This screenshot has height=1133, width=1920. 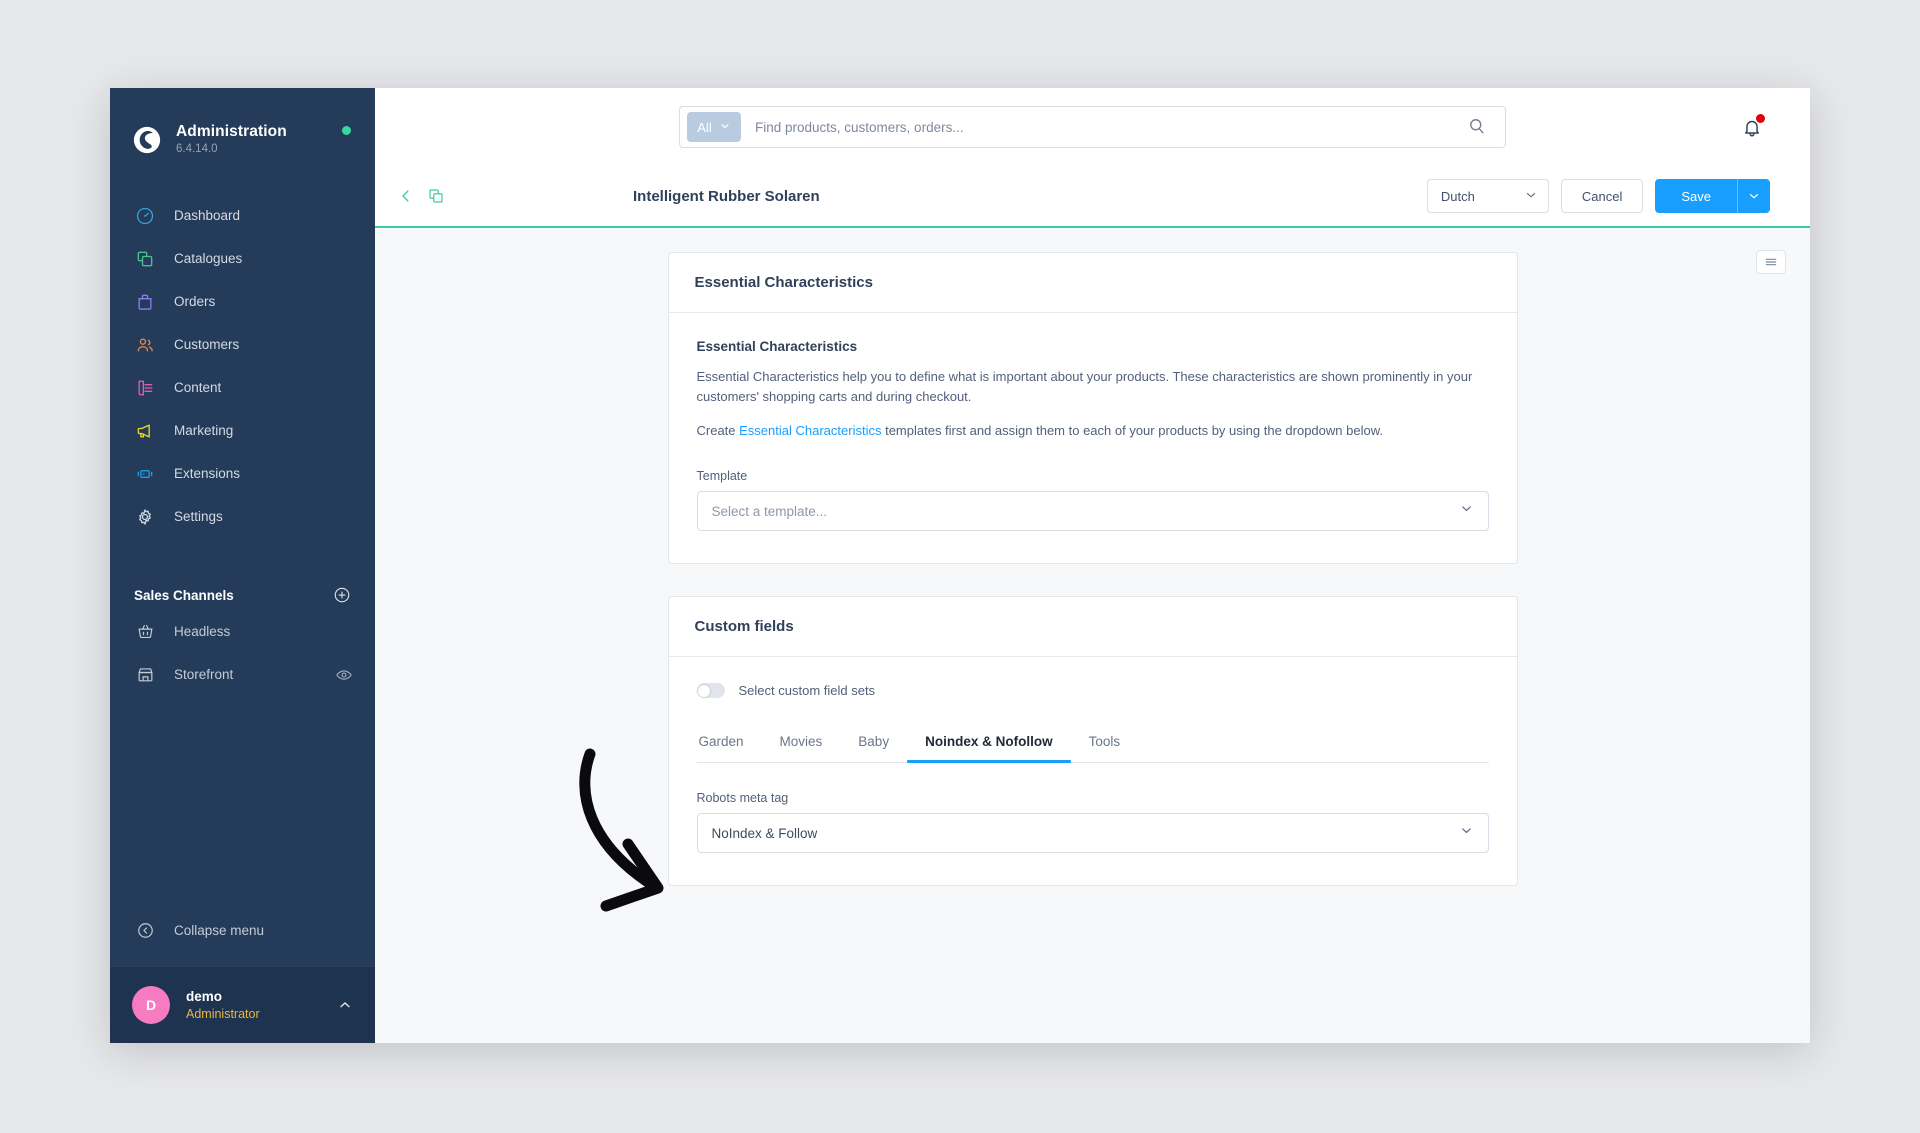 I want to click on sidebar-item-headless: Headless, so click(x=242, y=631).